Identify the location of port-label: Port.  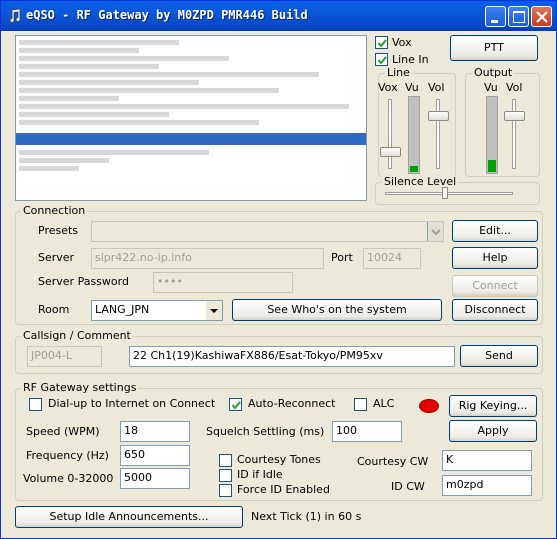
(342, 257).